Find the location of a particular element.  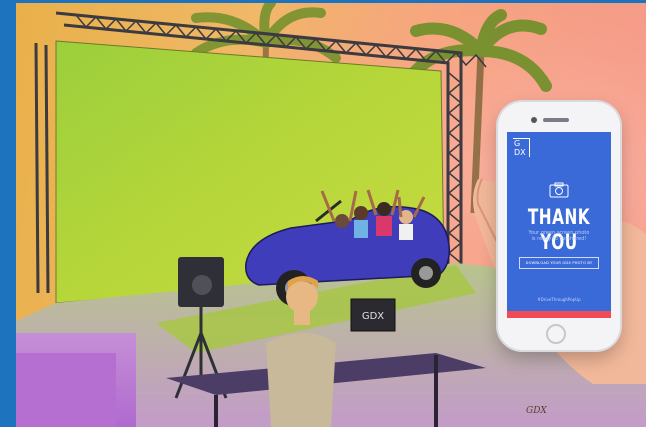

download-photo-button: DOWNLOAD YOUR GDX PHOTO BY is located at coordinates (559, 263).